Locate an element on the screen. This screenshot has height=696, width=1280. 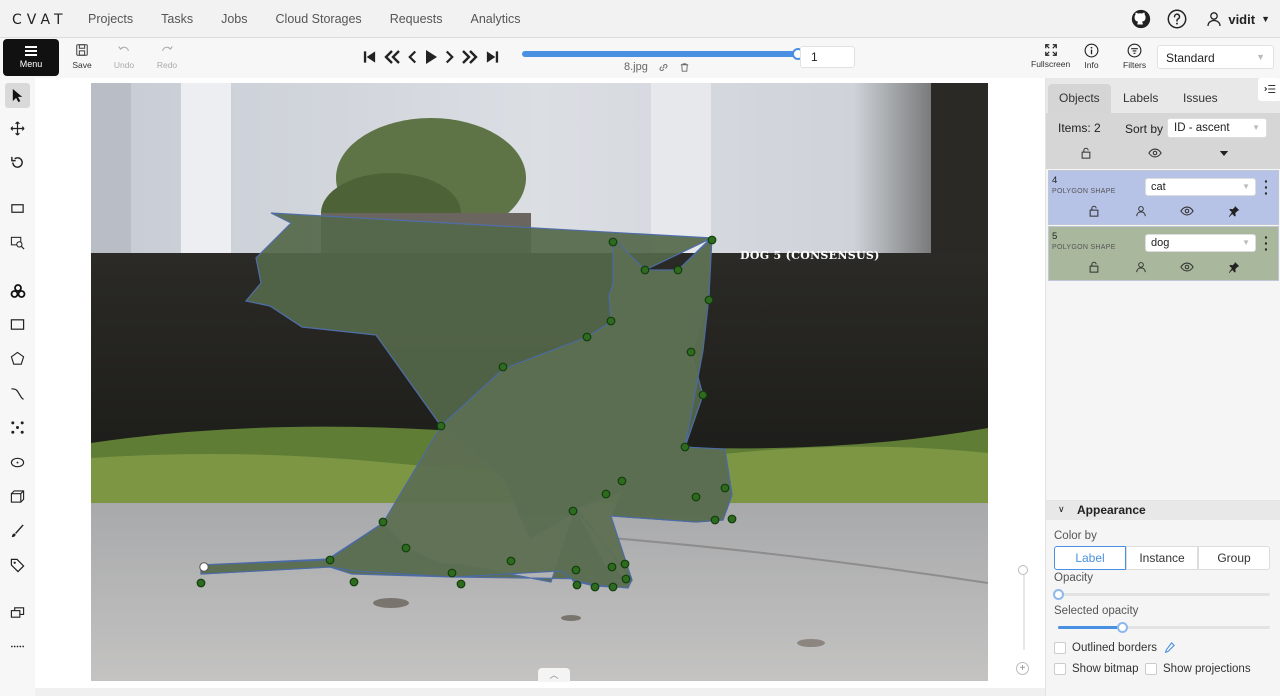
ellipse-tool is located at coordinates (17, 462).